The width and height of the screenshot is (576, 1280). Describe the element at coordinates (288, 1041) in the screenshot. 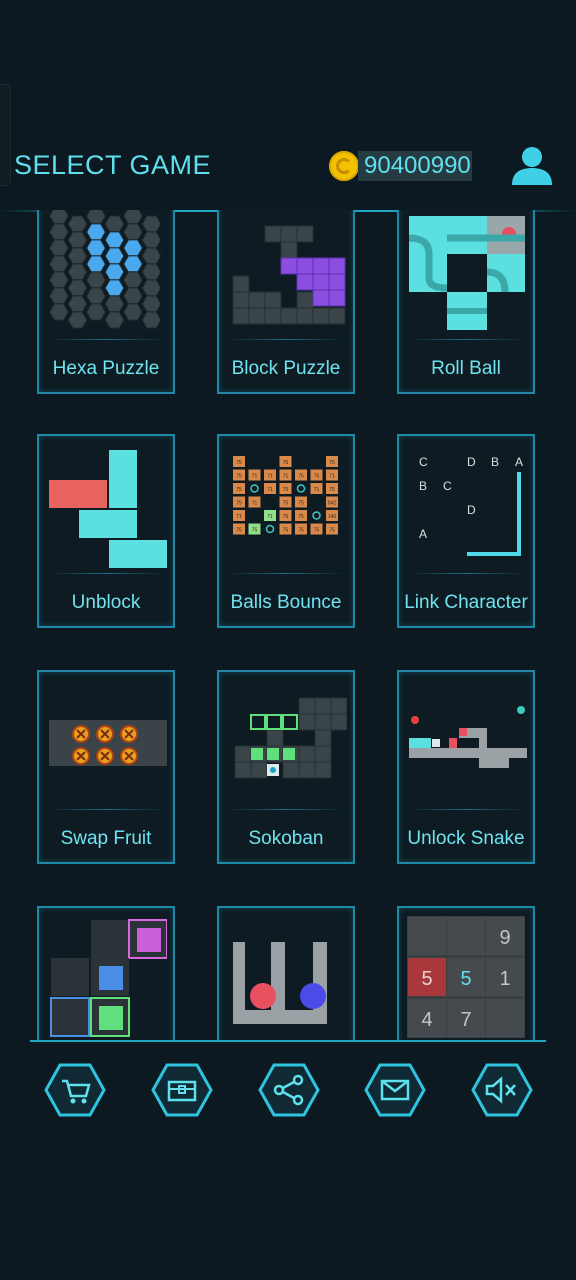

I see `grid-bottom-divider` at that location.